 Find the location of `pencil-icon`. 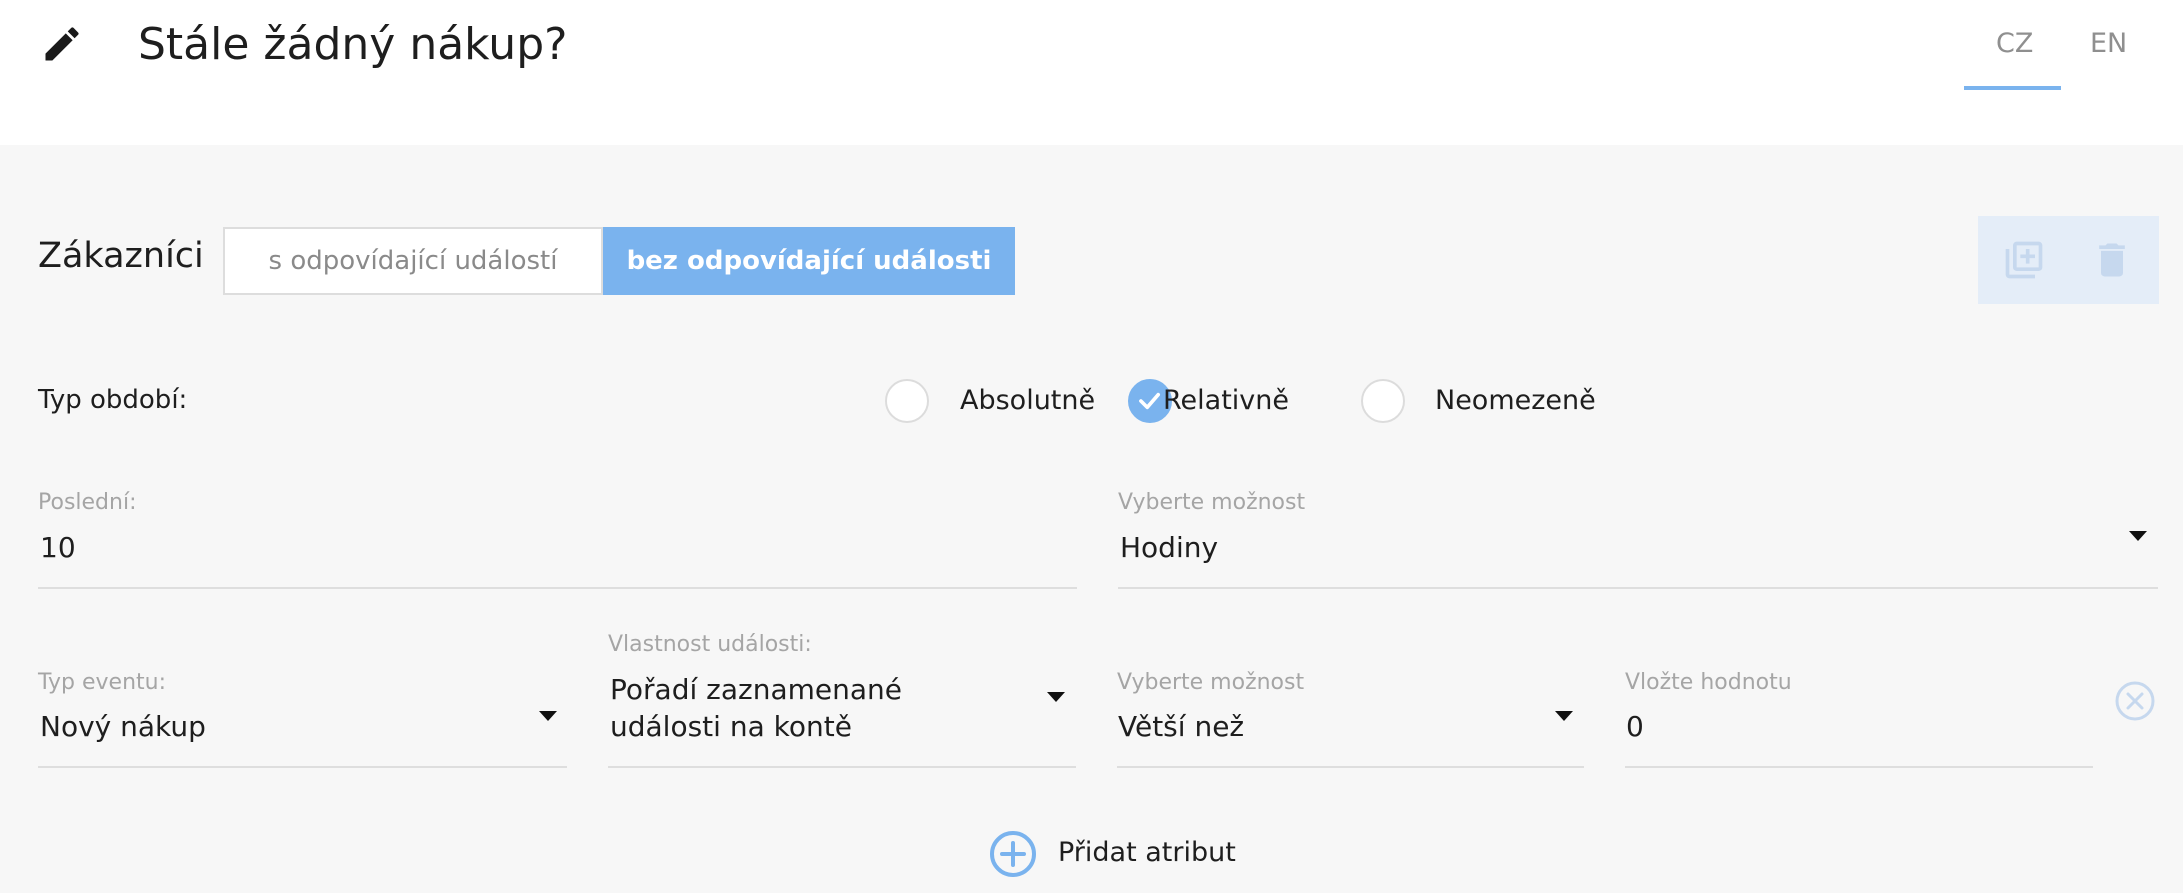

pencil-icon is located at coordinates (62, 44).